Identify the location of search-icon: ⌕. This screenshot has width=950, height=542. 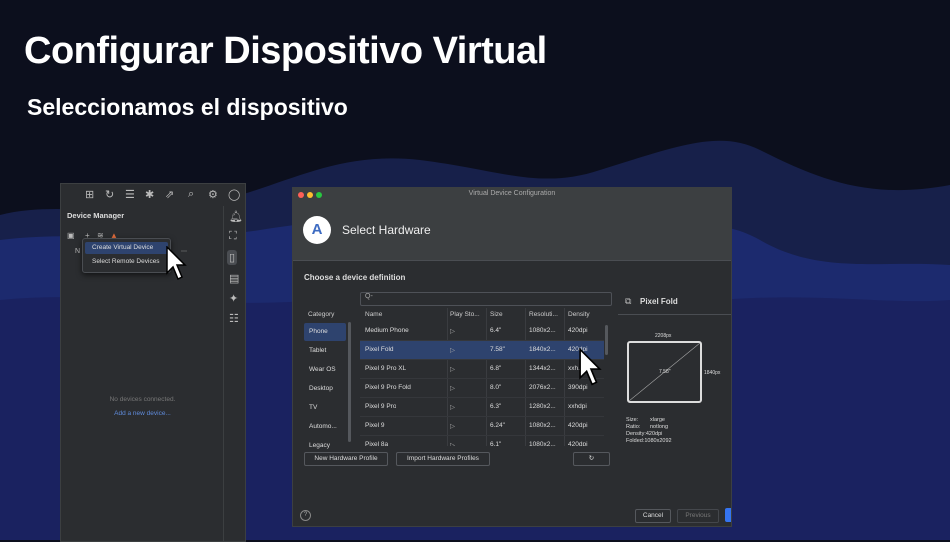
(191, 194).